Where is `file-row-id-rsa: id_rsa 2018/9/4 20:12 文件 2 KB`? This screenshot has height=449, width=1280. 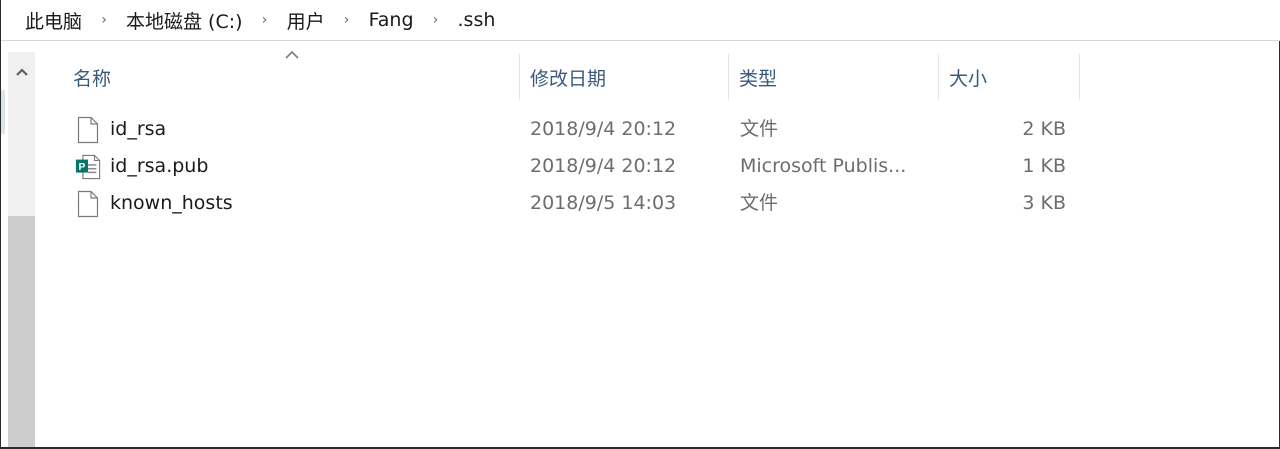 file-row-id-rsa: id_rsa 2018/9/4 20:12 文件 2 KB is located at coordinates (640, 129).